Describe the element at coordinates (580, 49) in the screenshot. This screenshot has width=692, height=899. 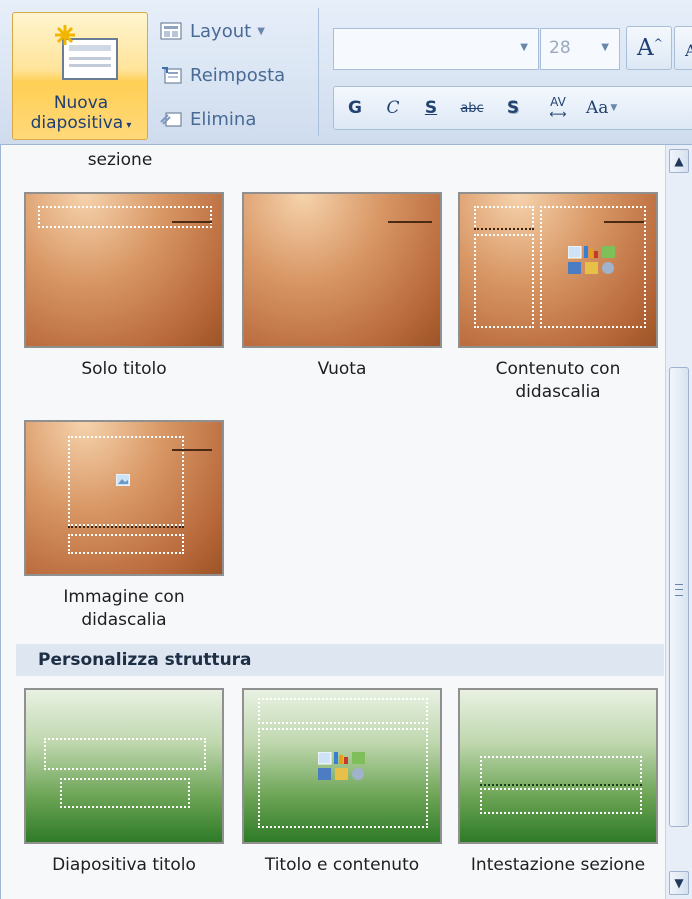
I see `font-size-combobox: 28 ▼` at that location.